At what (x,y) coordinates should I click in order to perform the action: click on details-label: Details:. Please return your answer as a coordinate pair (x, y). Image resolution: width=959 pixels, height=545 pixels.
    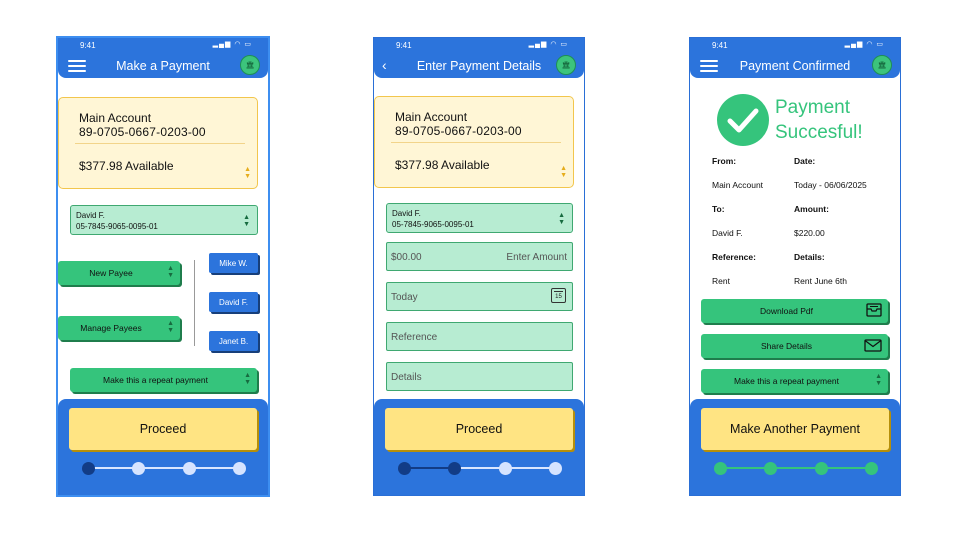
    Looking at the image, I should click on (809, 257).